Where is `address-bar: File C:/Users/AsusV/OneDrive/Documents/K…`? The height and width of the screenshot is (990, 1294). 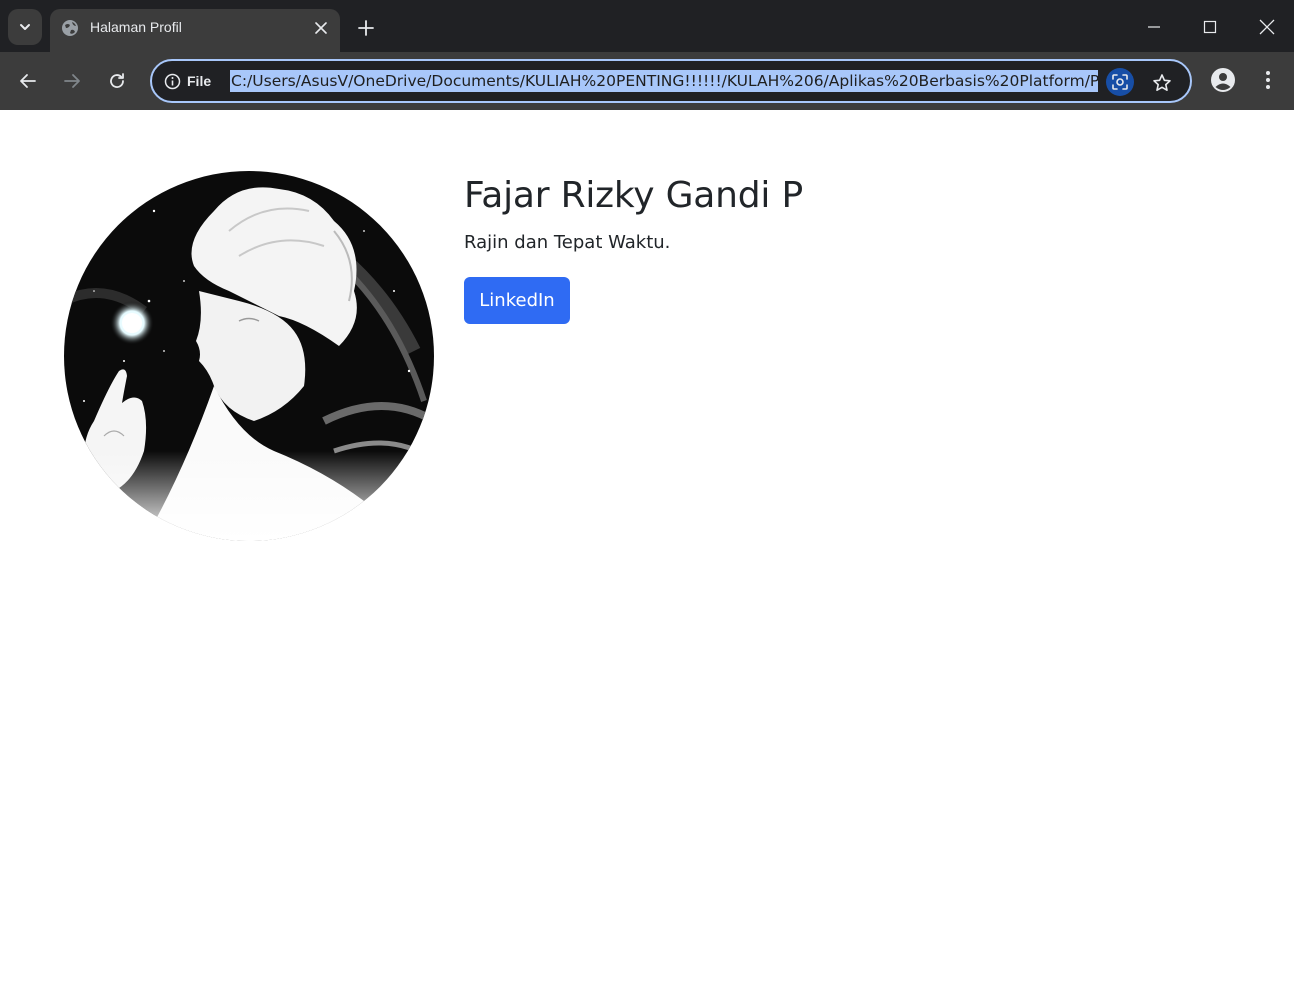 address-bar: File C:/Users/AsusV/OneDrive/Documents/K… is located at coordinates (671, 81).